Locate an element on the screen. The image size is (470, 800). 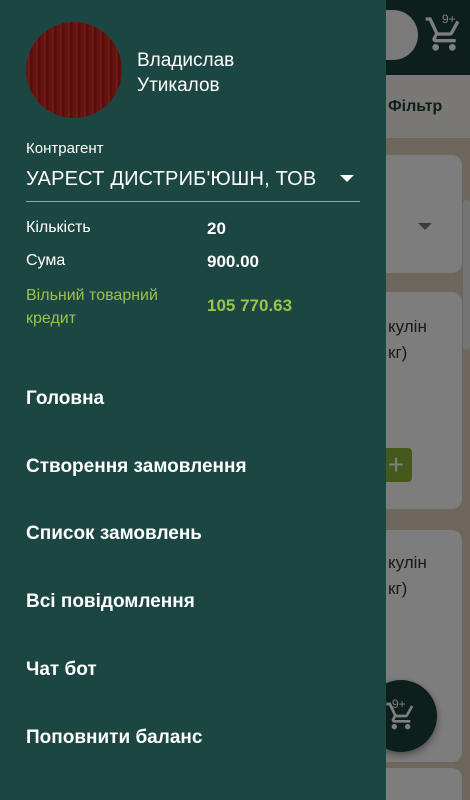
contractor-dropdown: УАРЕСТ ДИСТРИБ'ЮШН, ТОВ is located at coordinates (193, 183).